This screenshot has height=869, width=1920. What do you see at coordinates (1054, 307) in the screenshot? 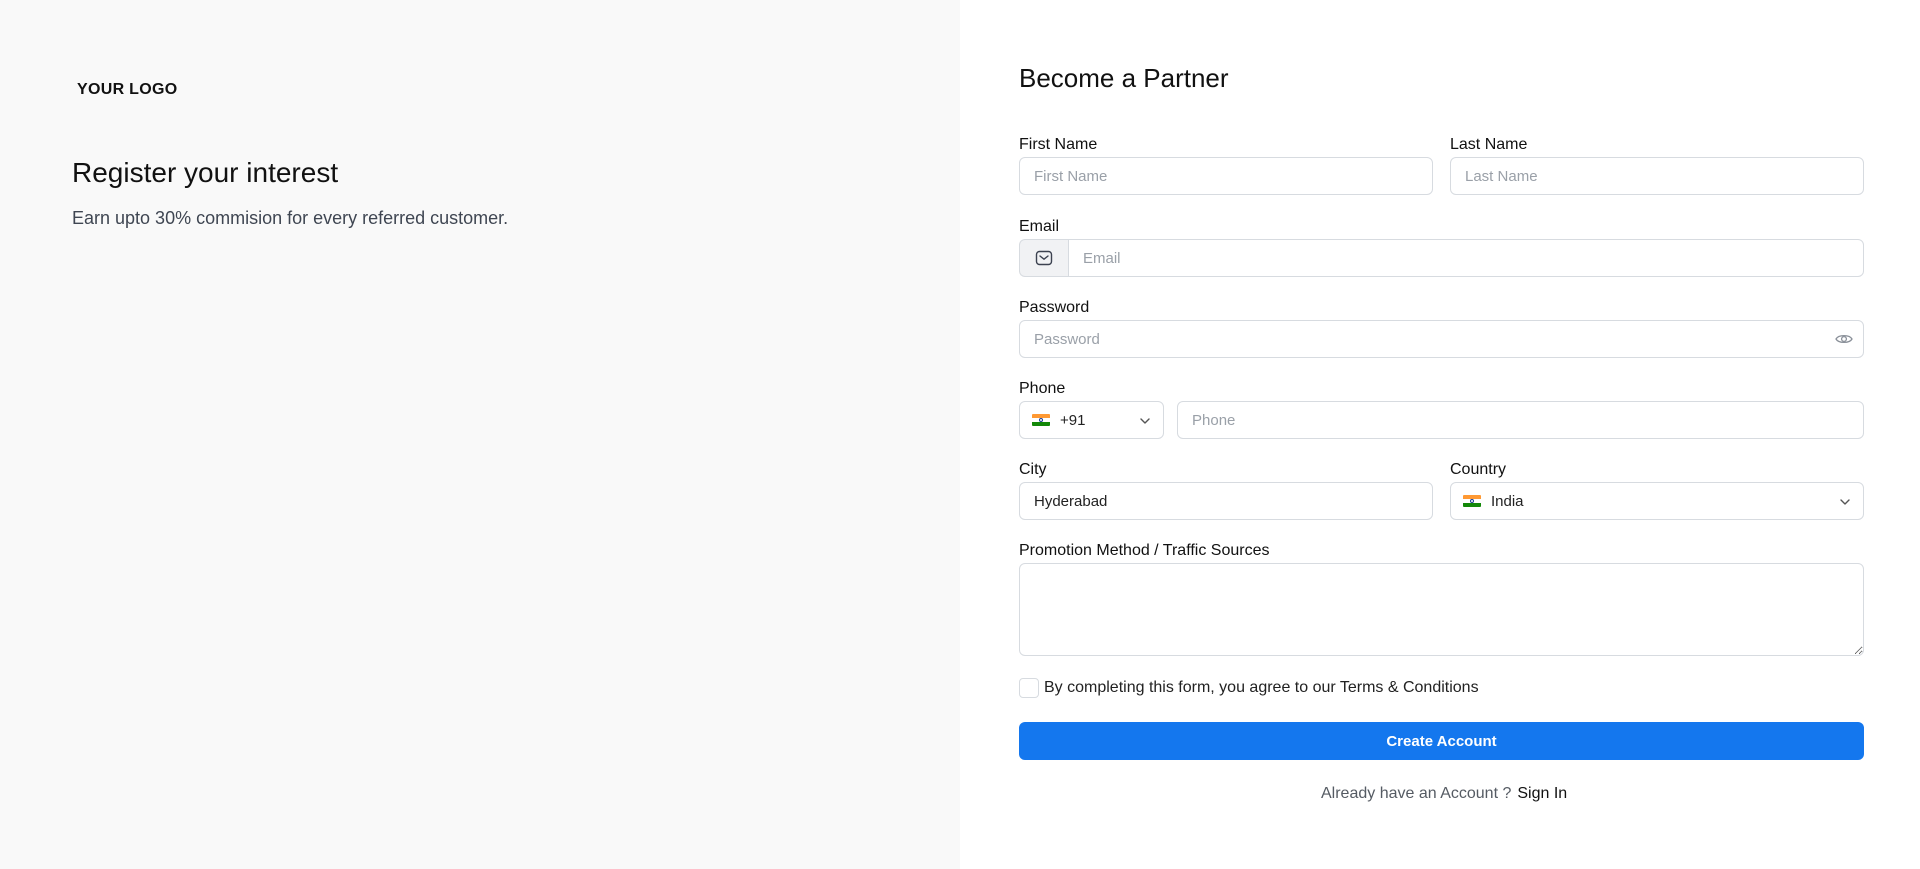
I see `password-label: Password` at bounding box center [1054, 307].